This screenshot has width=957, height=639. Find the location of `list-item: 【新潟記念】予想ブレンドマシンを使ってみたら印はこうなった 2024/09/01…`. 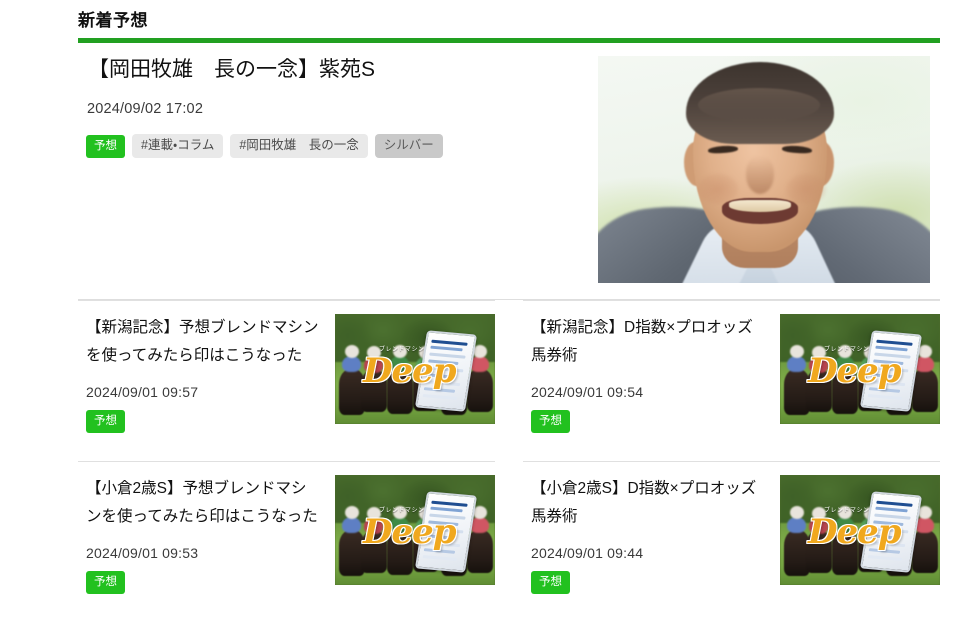

list-item: 【新潟記念】予想ブレンドマシンを使ってみたら印はこうなった 2024/09/01… is located at coordinates (286, 366).